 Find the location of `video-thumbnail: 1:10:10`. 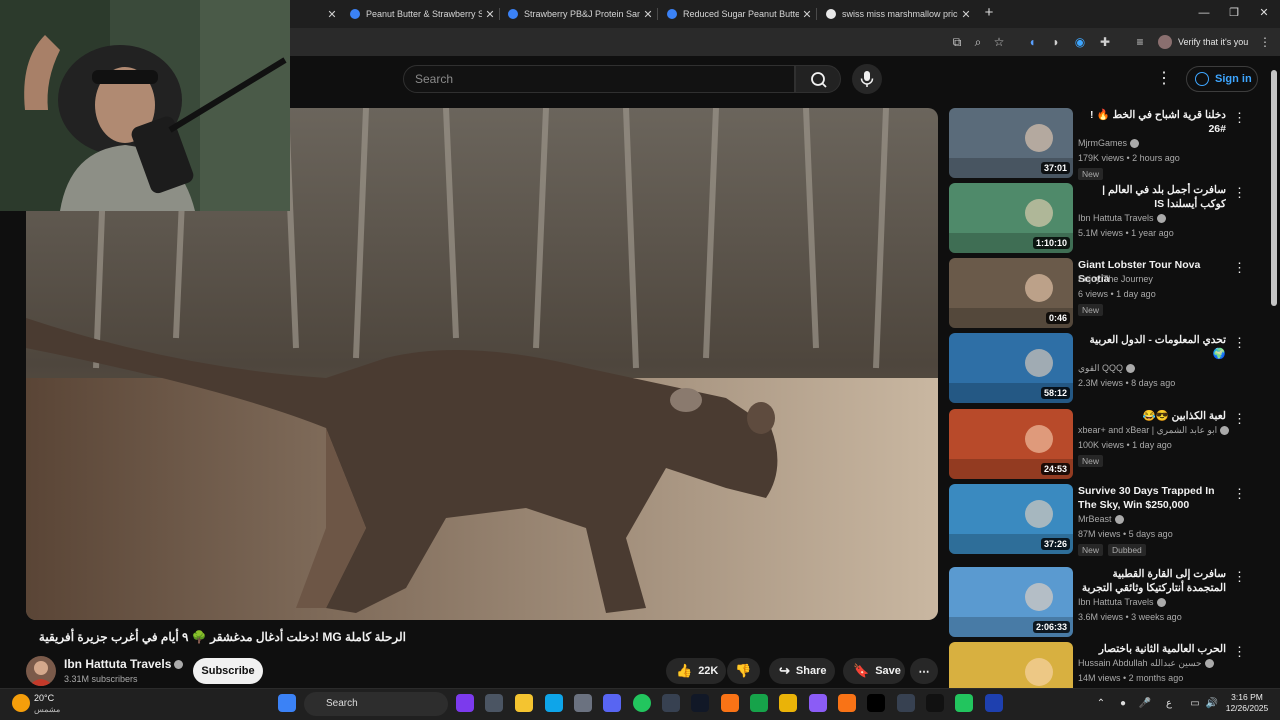

video-thumbnail: 1:10:10 is located at coordinates (1011, 218).